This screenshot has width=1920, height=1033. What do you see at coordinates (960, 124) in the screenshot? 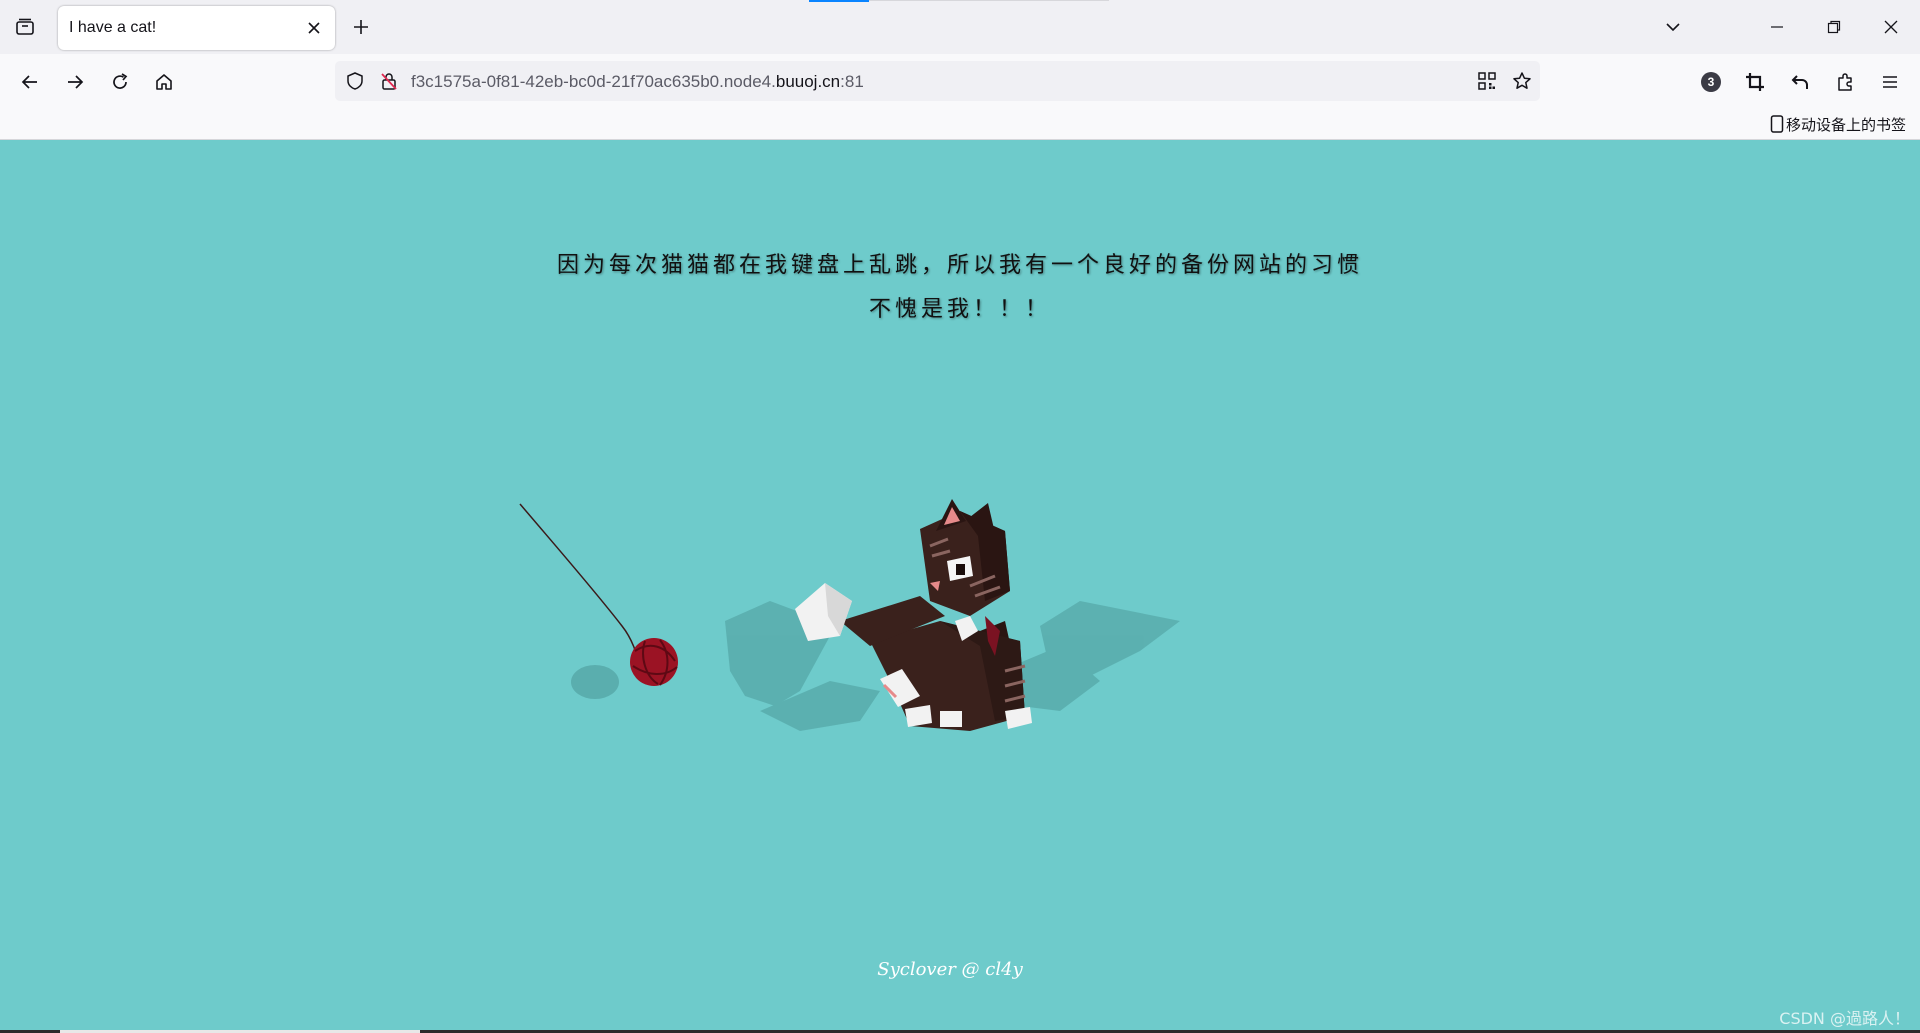
I see `bookmarks-toolbar: 移动设备上的书签` at bounding box center [960, 124].